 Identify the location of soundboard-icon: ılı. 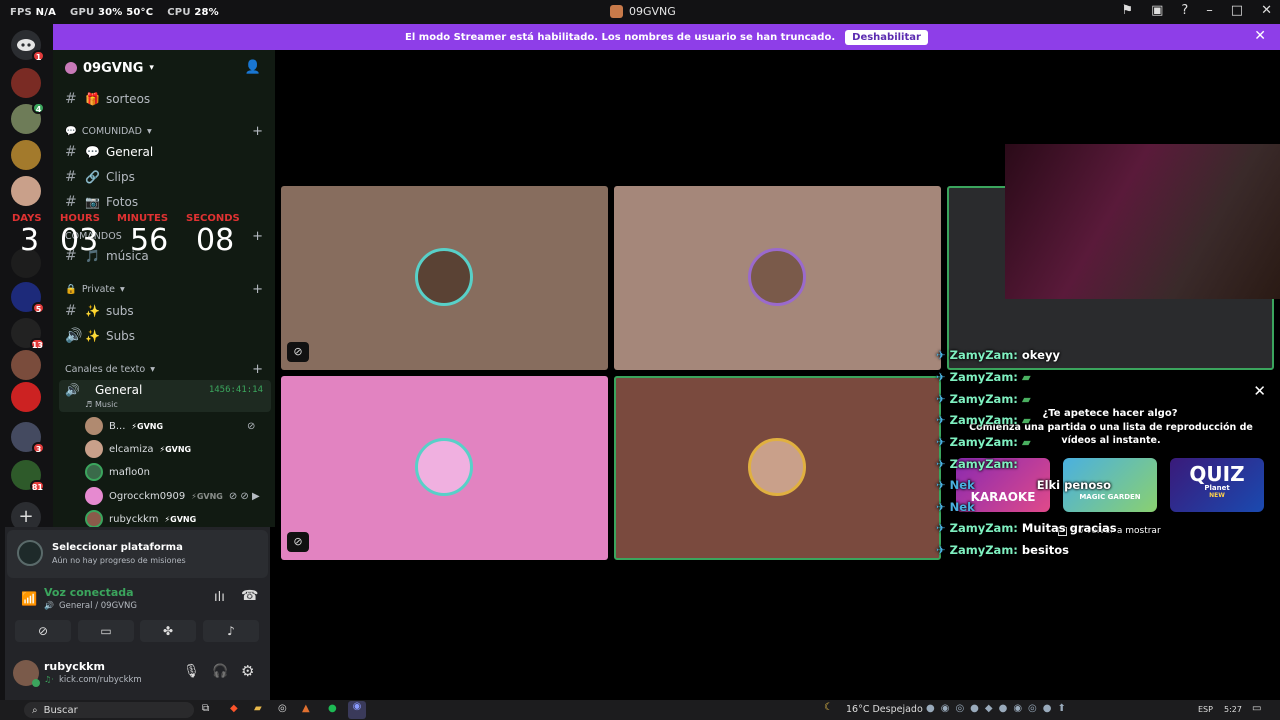
(219, 597).